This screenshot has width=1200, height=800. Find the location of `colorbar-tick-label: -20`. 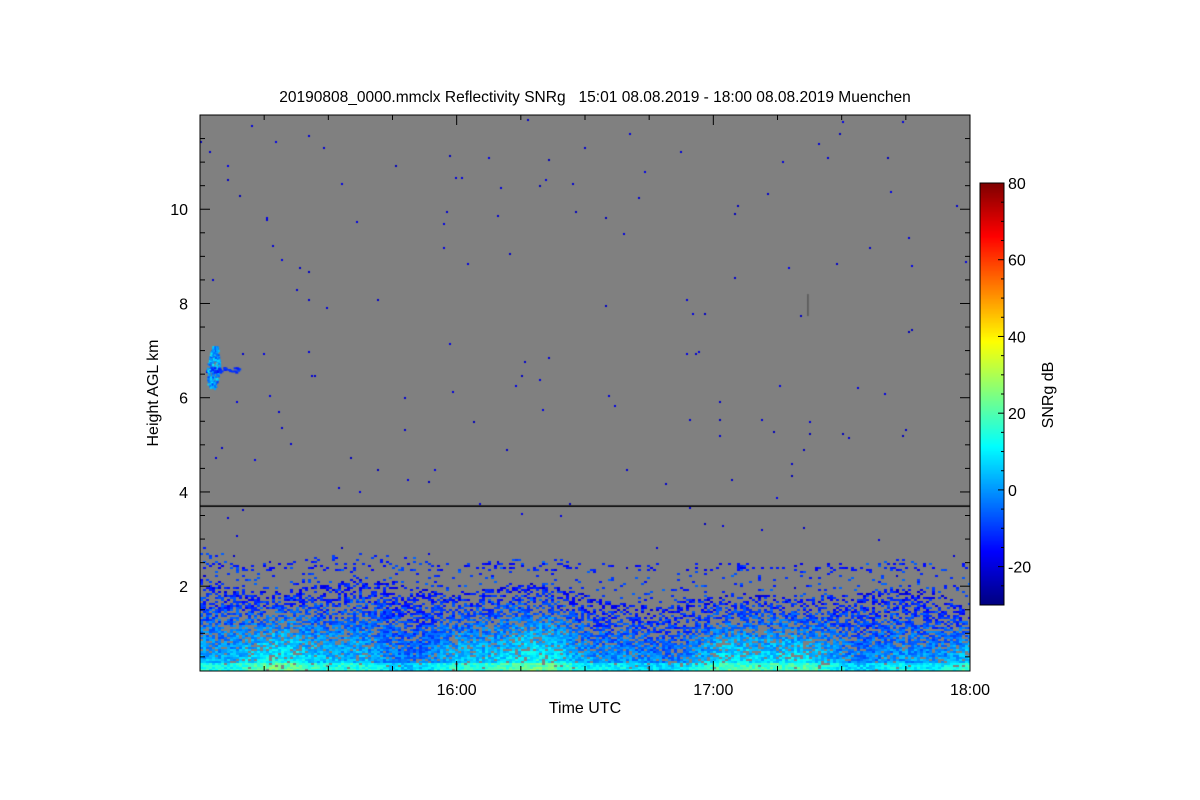

colorbar-tick-label: -20 is located at coordinates (1019, 568).